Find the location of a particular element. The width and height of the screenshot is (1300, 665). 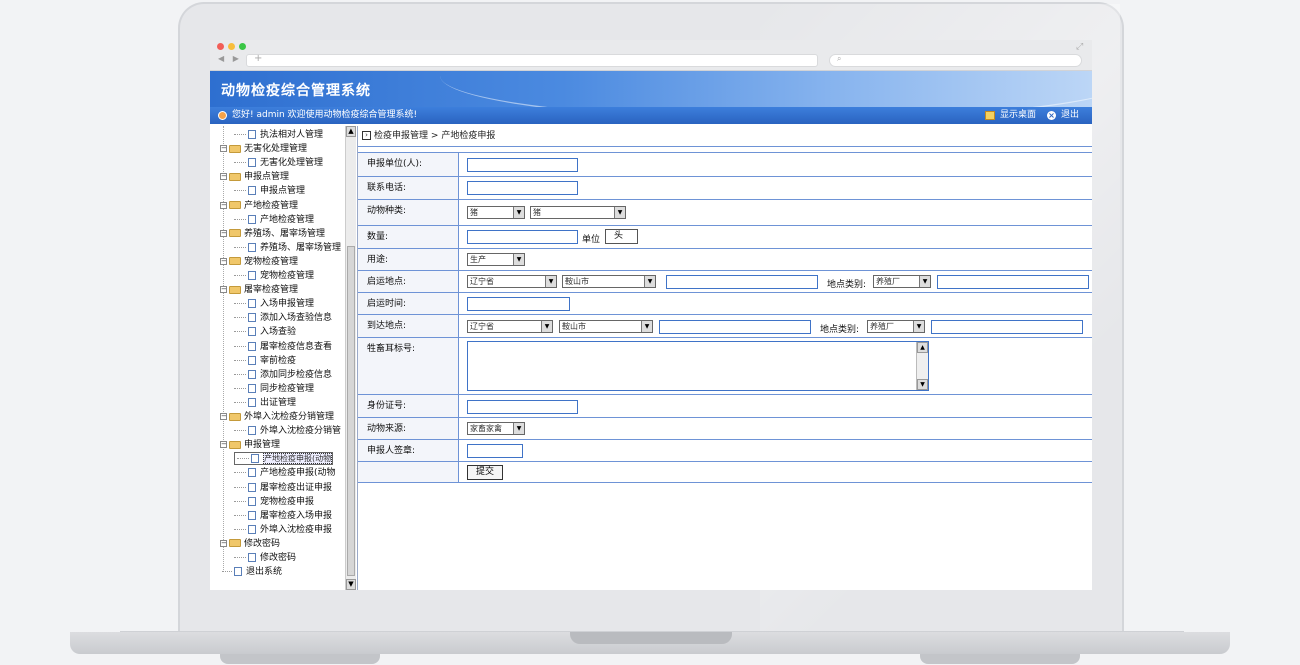

sidebar-item: 养殖场、屠宰场管理 is located at coordinates (287, 248).